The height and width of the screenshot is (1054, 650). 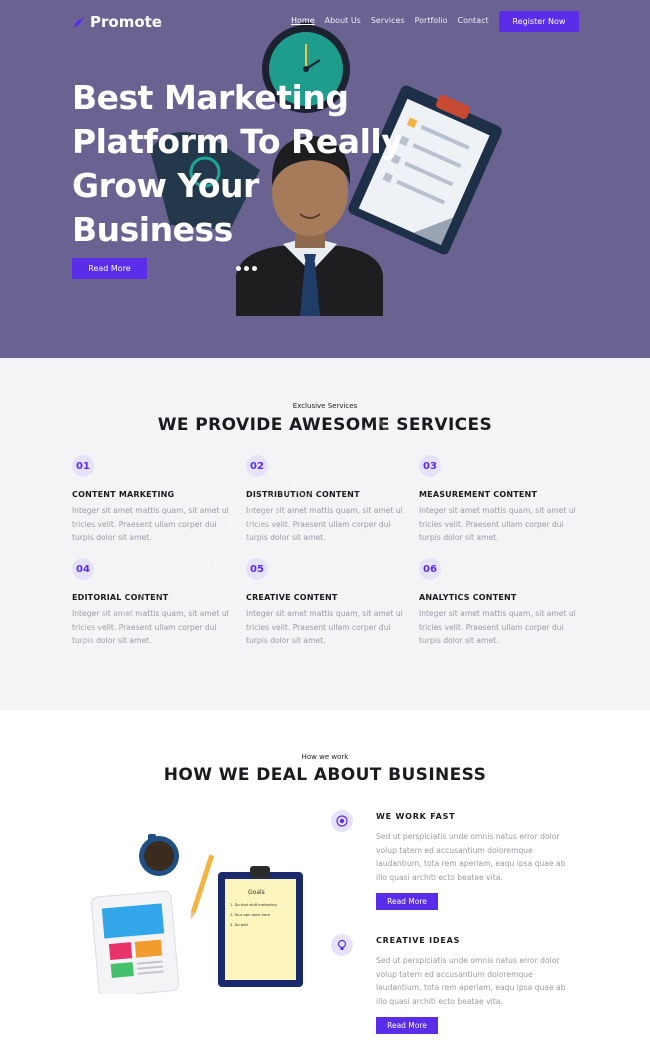 I want to click on pencil-icon, so click(x=202, y=887).